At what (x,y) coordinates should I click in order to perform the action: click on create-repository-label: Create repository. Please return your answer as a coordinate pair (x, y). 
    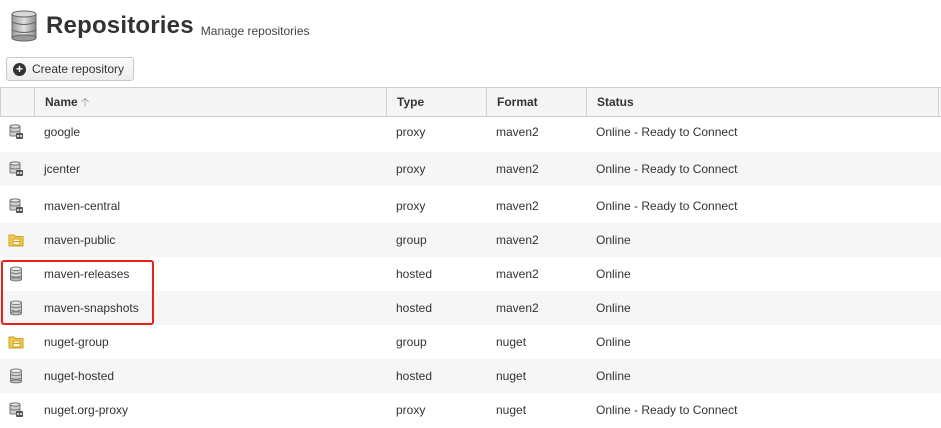
    Looking at the image, I should click on (78, 69).